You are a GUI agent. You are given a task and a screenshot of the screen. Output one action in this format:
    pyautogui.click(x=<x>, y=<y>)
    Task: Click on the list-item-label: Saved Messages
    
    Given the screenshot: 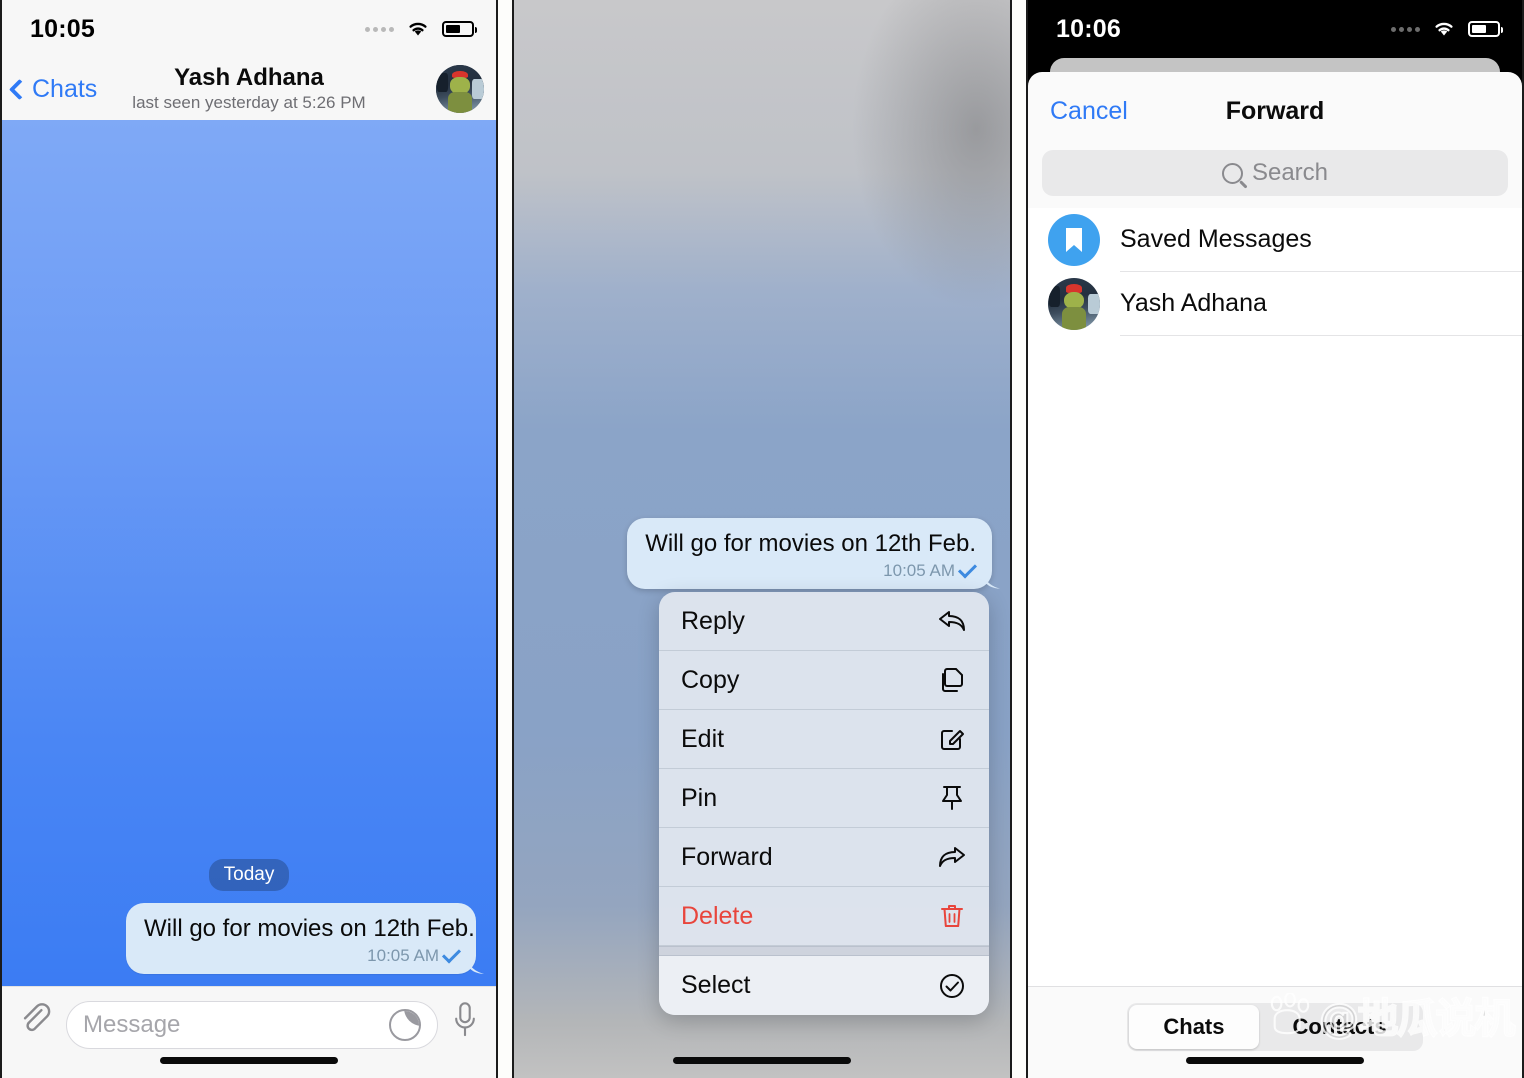 What is the action you would take?
    pyautogui.click(x=1321, y=240)
    